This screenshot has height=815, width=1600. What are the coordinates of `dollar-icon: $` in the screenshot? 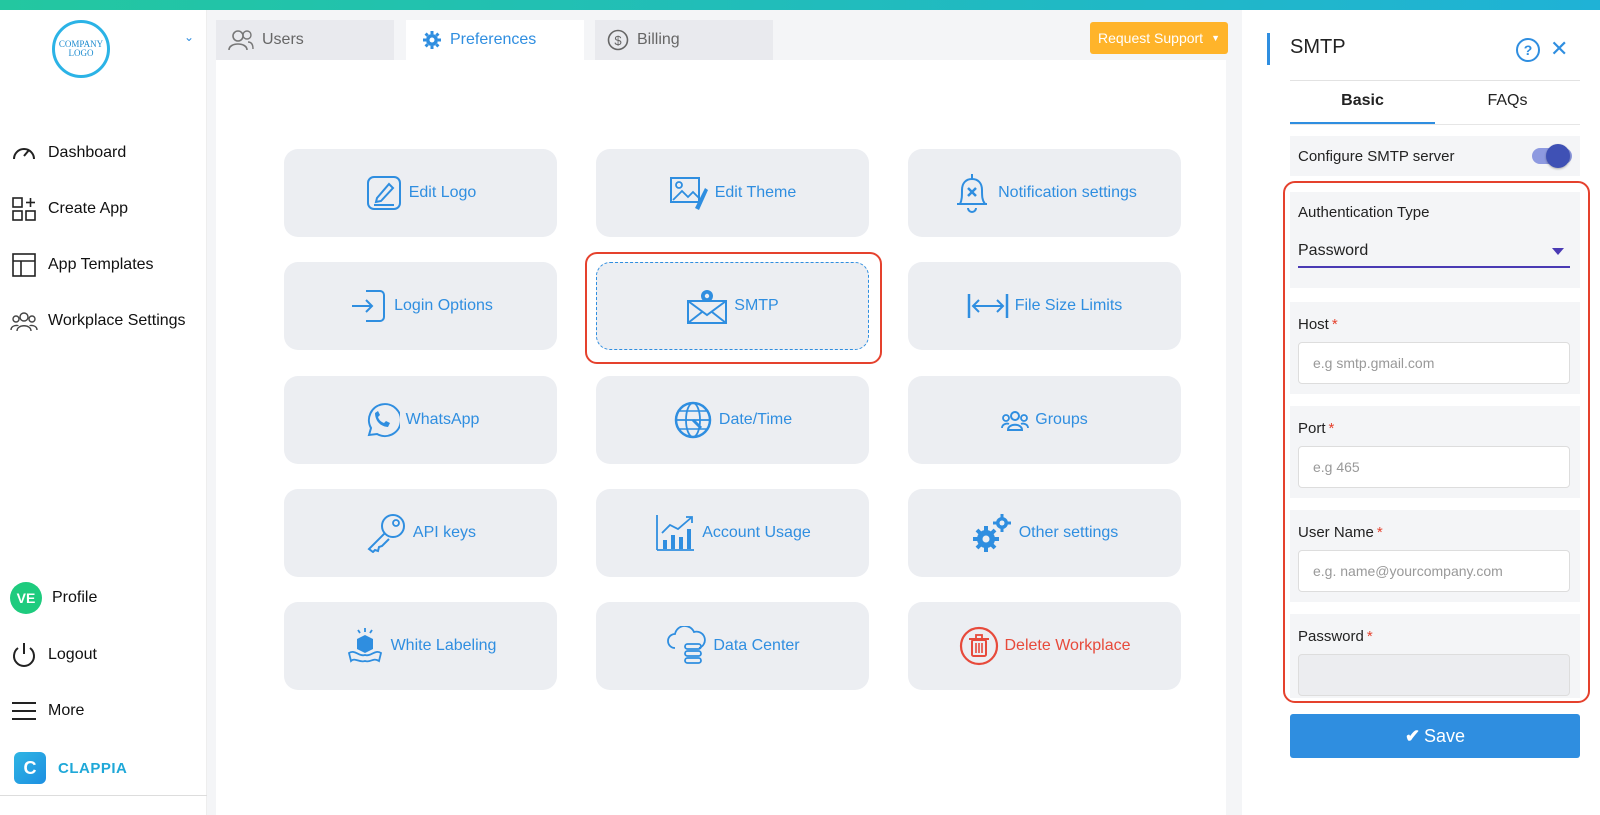 It's located at (618, 40).